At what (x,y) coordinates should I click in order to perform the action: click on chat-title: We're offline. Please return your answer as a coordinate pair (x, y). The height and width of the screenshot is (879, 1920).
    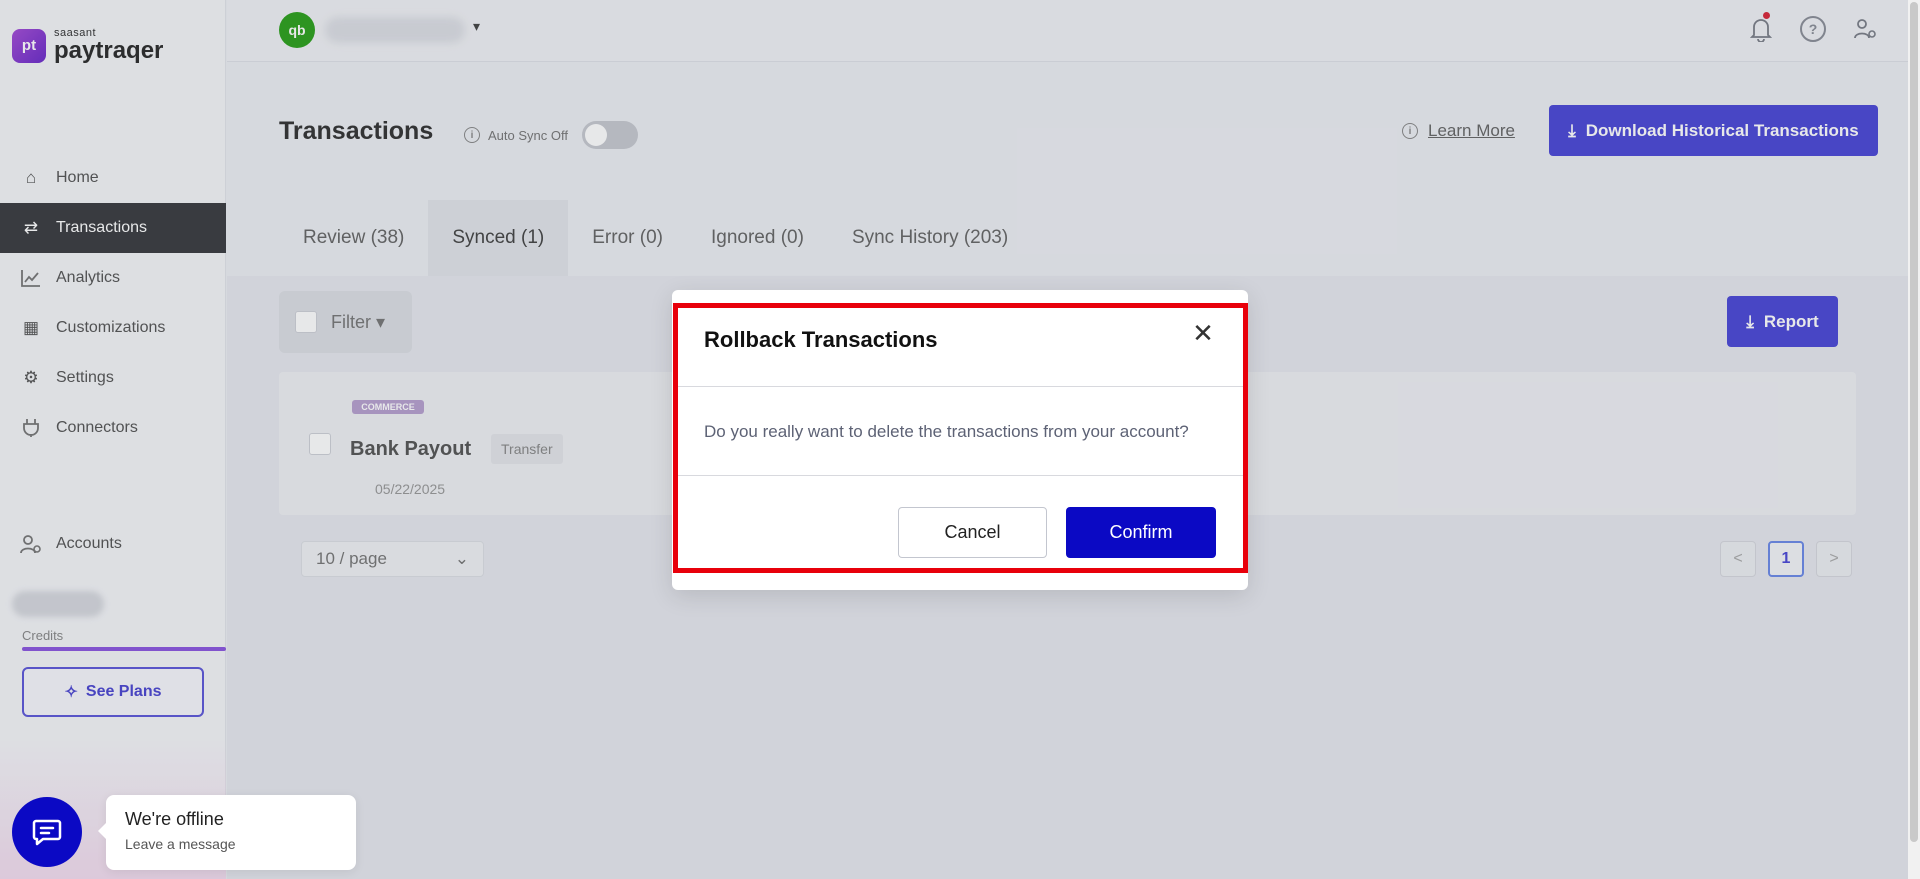
    Looking at the image, I should click on (174, 819).